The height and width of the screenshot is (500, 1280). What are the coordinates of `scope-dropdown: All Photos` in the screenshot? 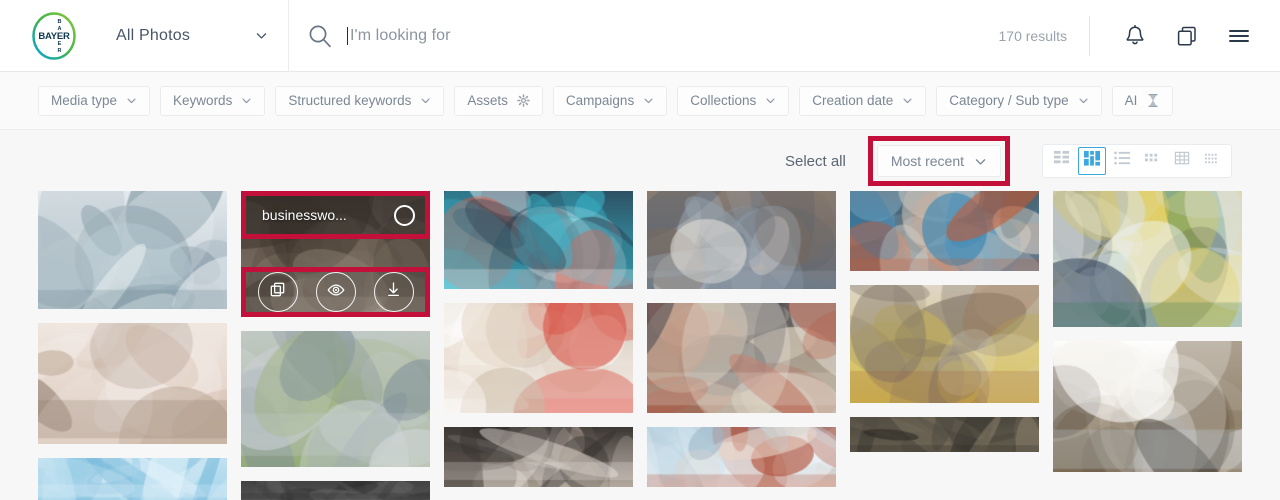 It's located at (192, 36).